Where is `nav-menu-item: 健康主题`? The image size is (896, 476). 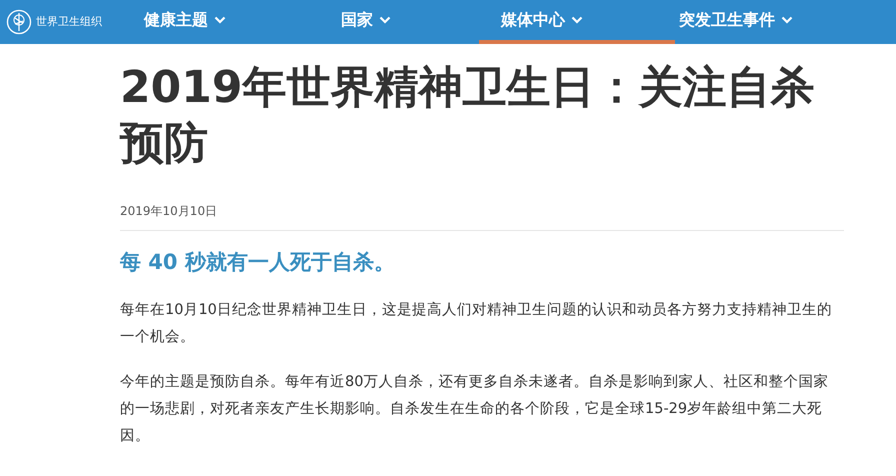 nav-menu-item: 健康主题 is located at coordinates (238, 22).